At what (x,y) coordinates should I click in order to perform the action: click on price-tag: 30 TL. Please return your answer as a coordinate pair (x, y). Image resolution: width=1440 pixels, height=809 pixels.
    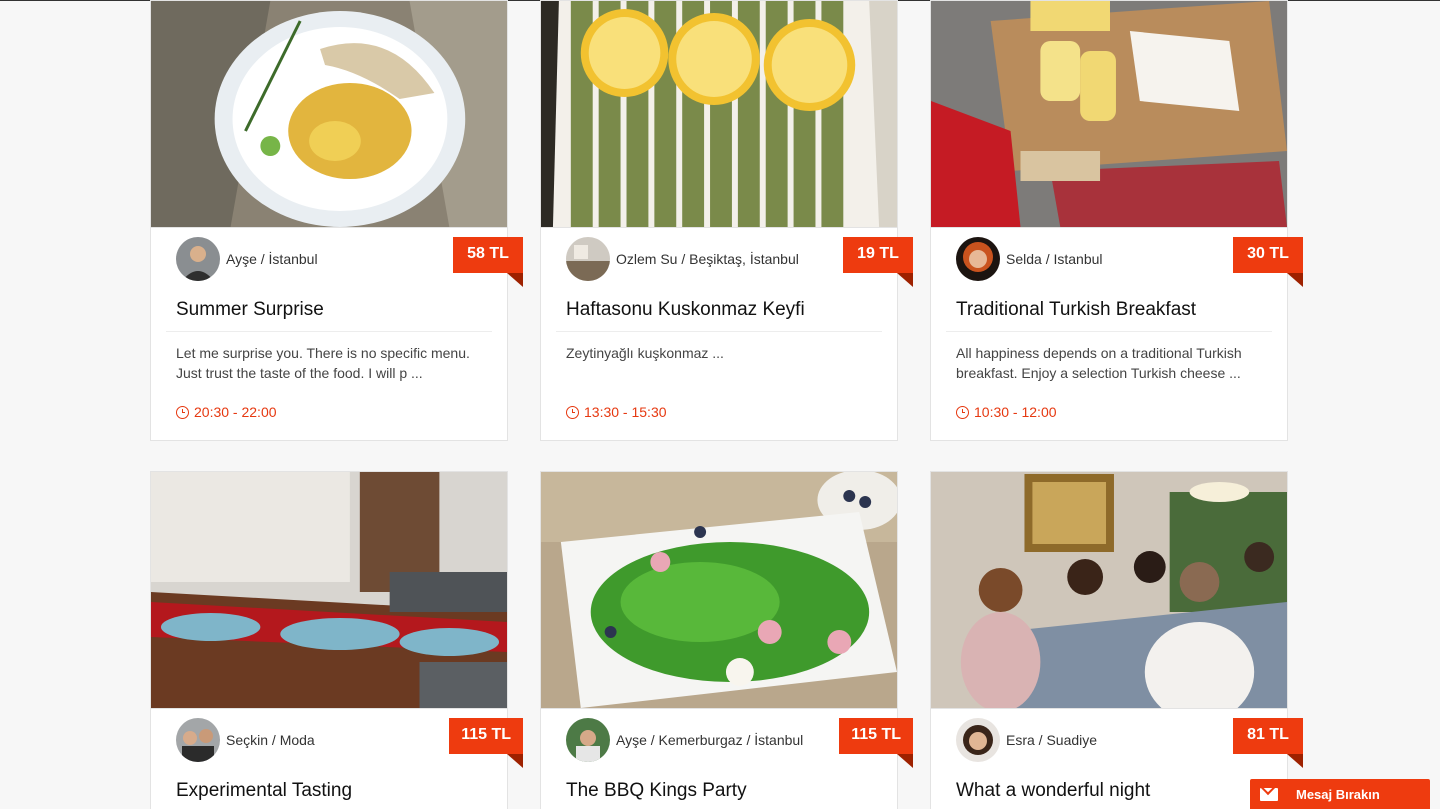
    Looking at the image, I should click on (1268, 262).